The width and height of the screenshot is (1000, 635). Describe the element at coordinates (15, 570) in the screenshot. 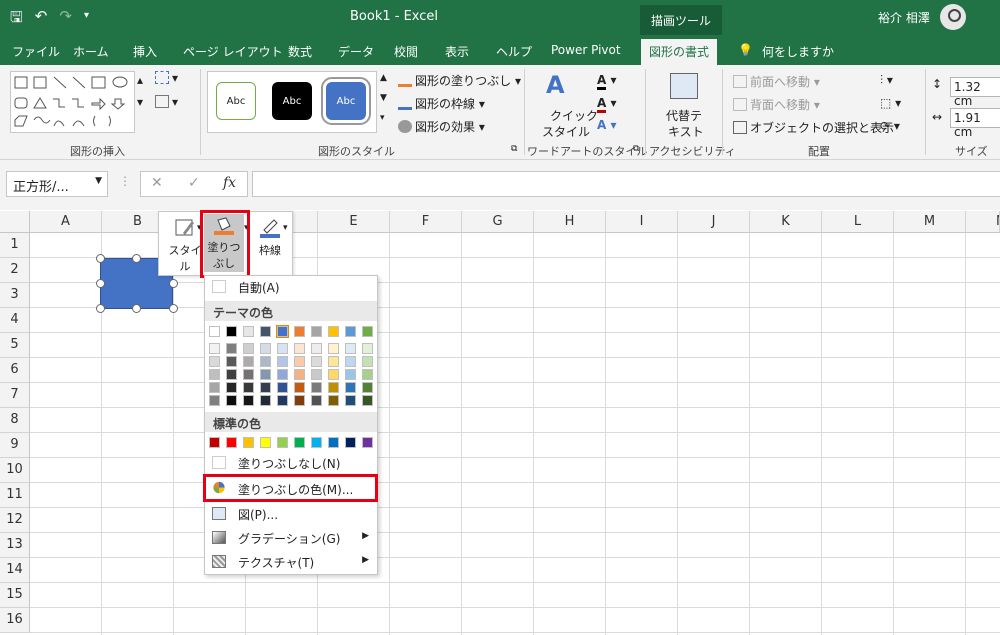

I see `row-header: 14` at that location.